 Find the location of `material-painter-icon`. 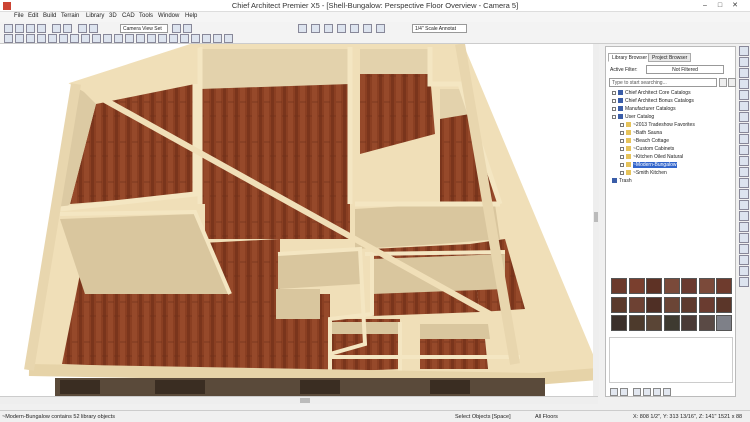

material-painter-icon is located at coordinates (129, 38).